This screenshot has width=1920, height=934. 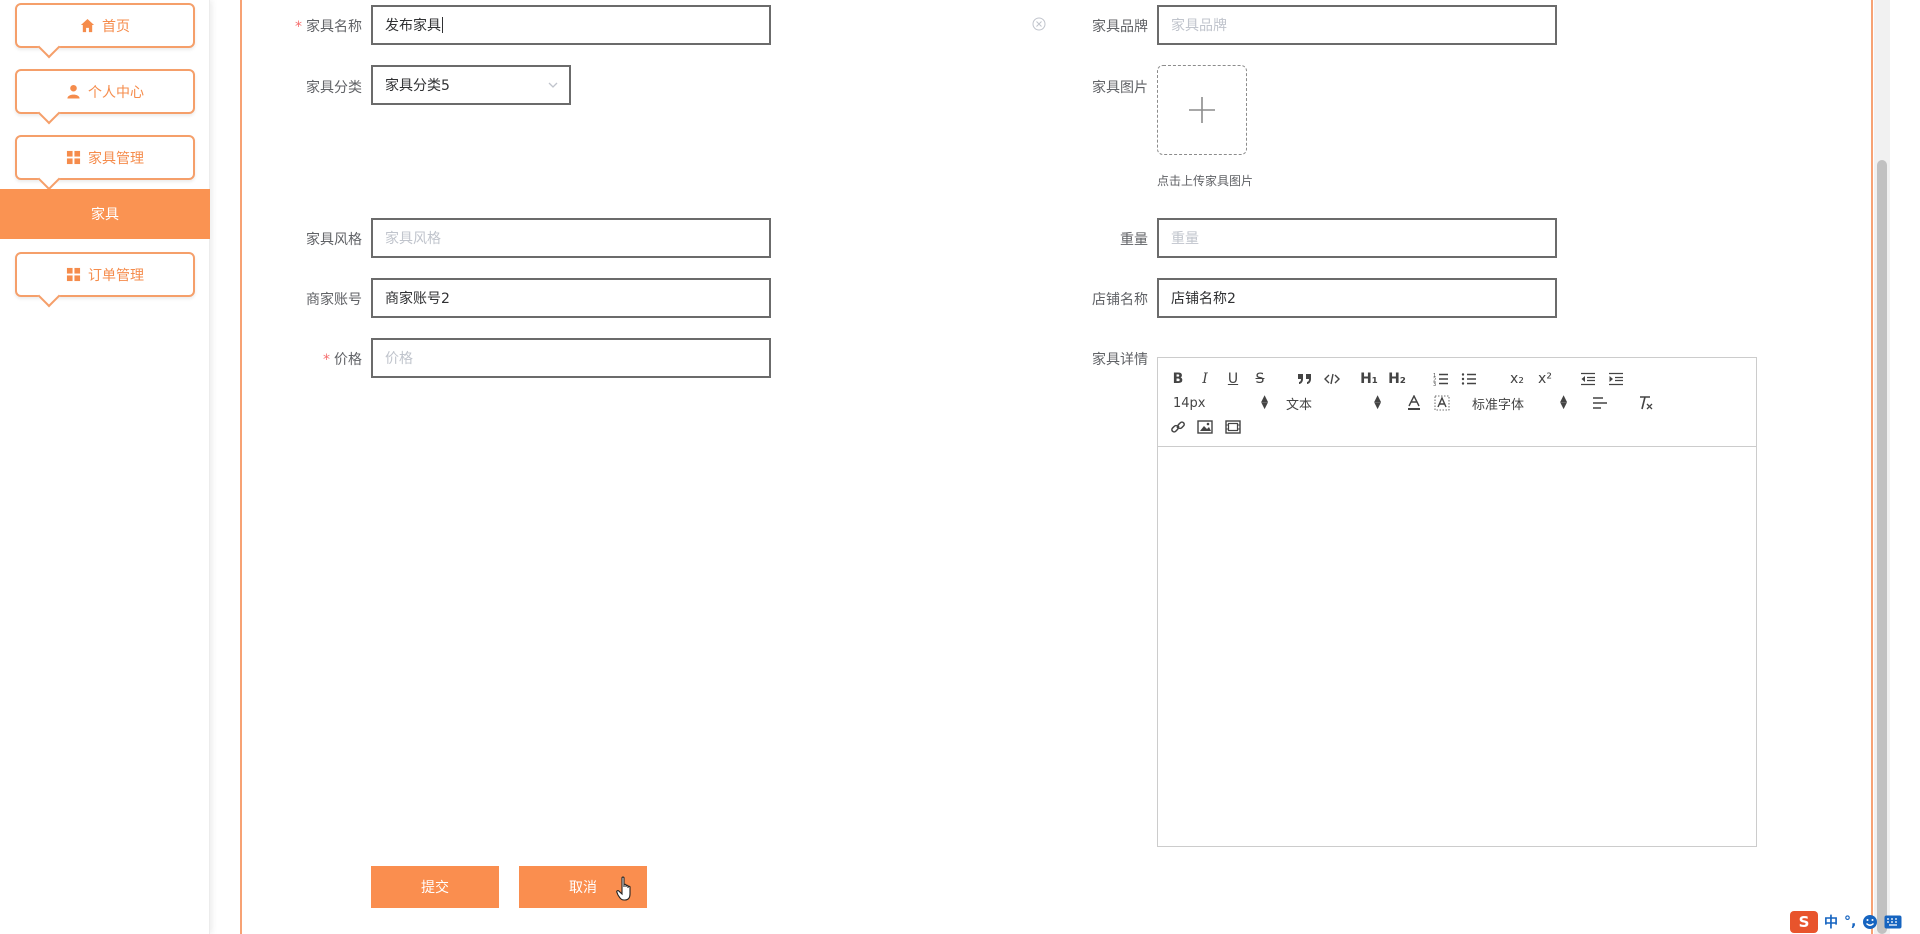 I want to click on user-icon, so click(x=73, y=91).